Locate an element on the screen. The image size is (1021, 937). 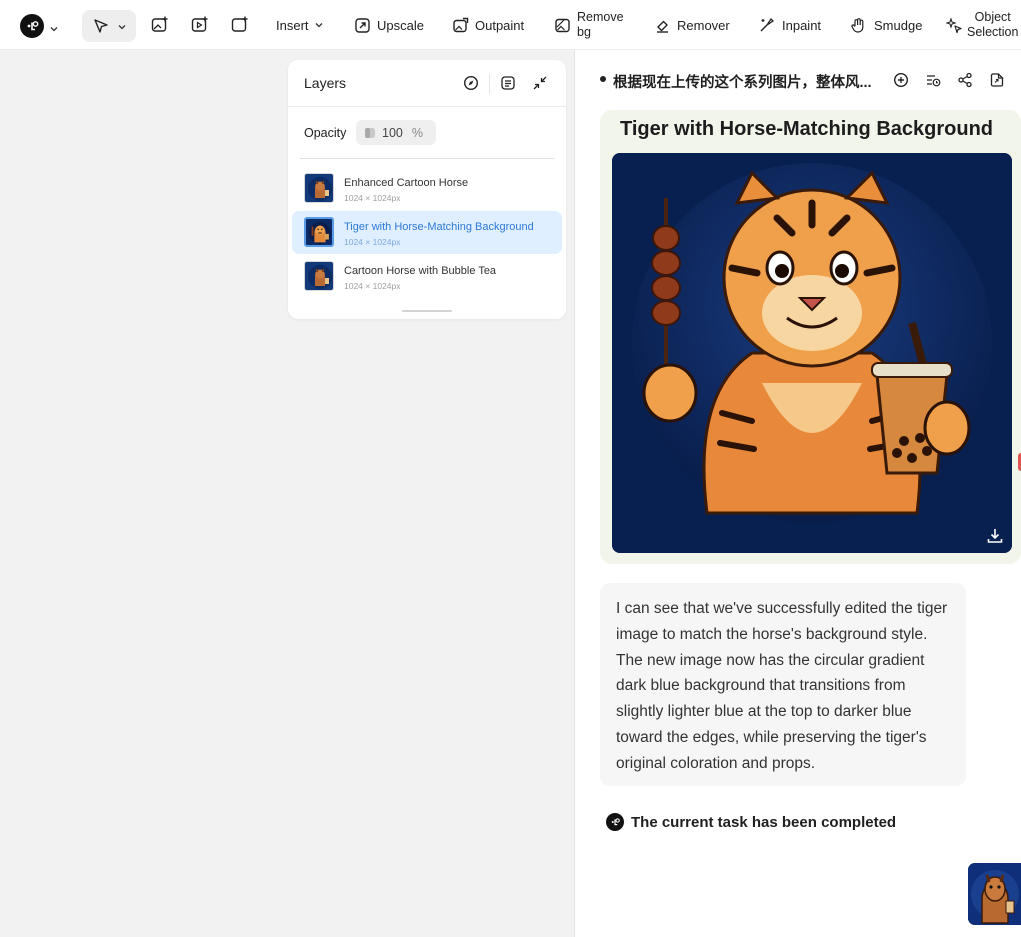
inpaint-label: Inpaint is located at coordinates (802, 25).